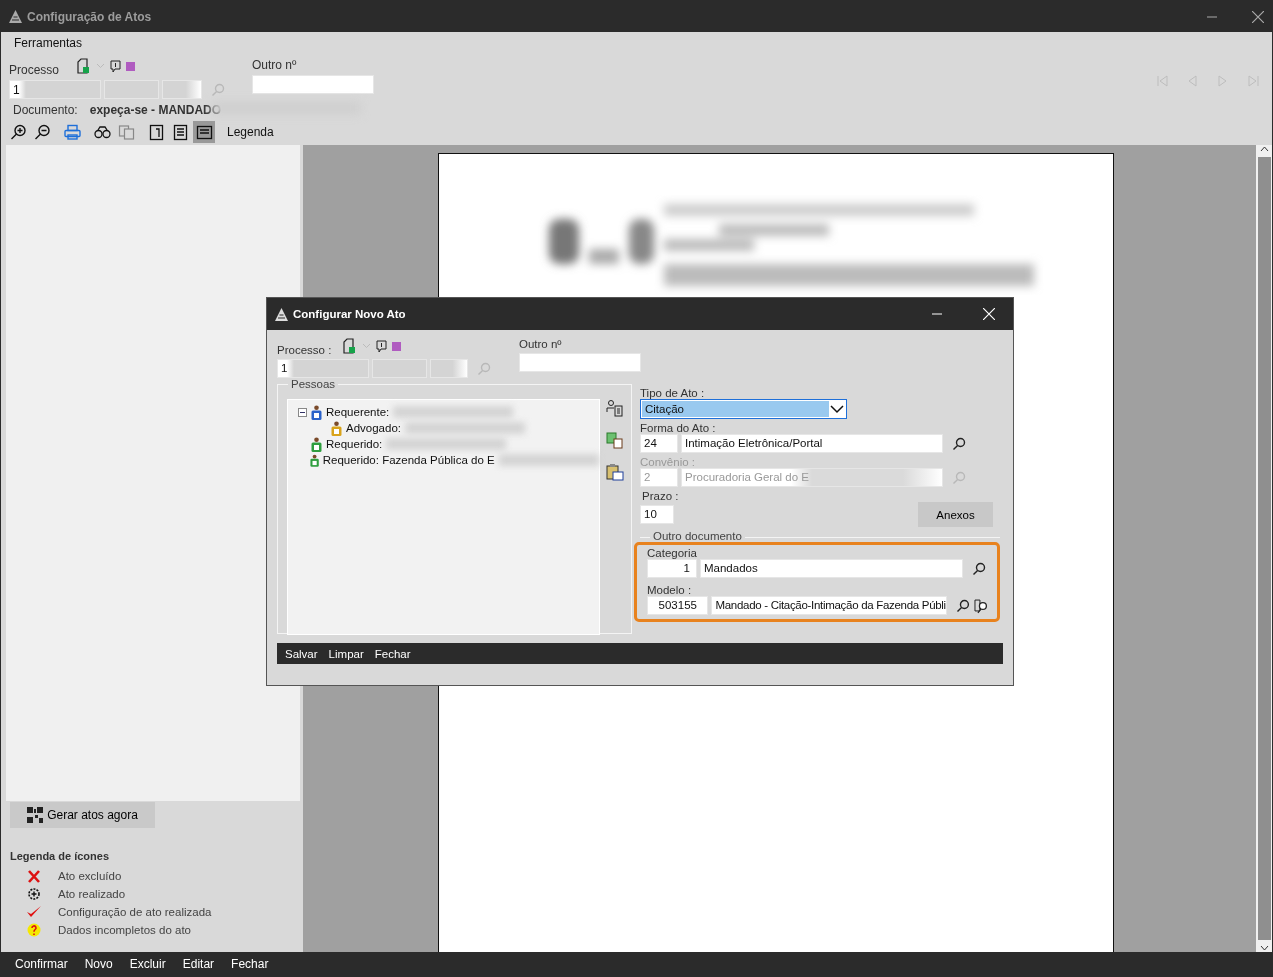  Describe the element at coordinates (672, 568) in the screenshot. I see `code-field: 1` at that location.